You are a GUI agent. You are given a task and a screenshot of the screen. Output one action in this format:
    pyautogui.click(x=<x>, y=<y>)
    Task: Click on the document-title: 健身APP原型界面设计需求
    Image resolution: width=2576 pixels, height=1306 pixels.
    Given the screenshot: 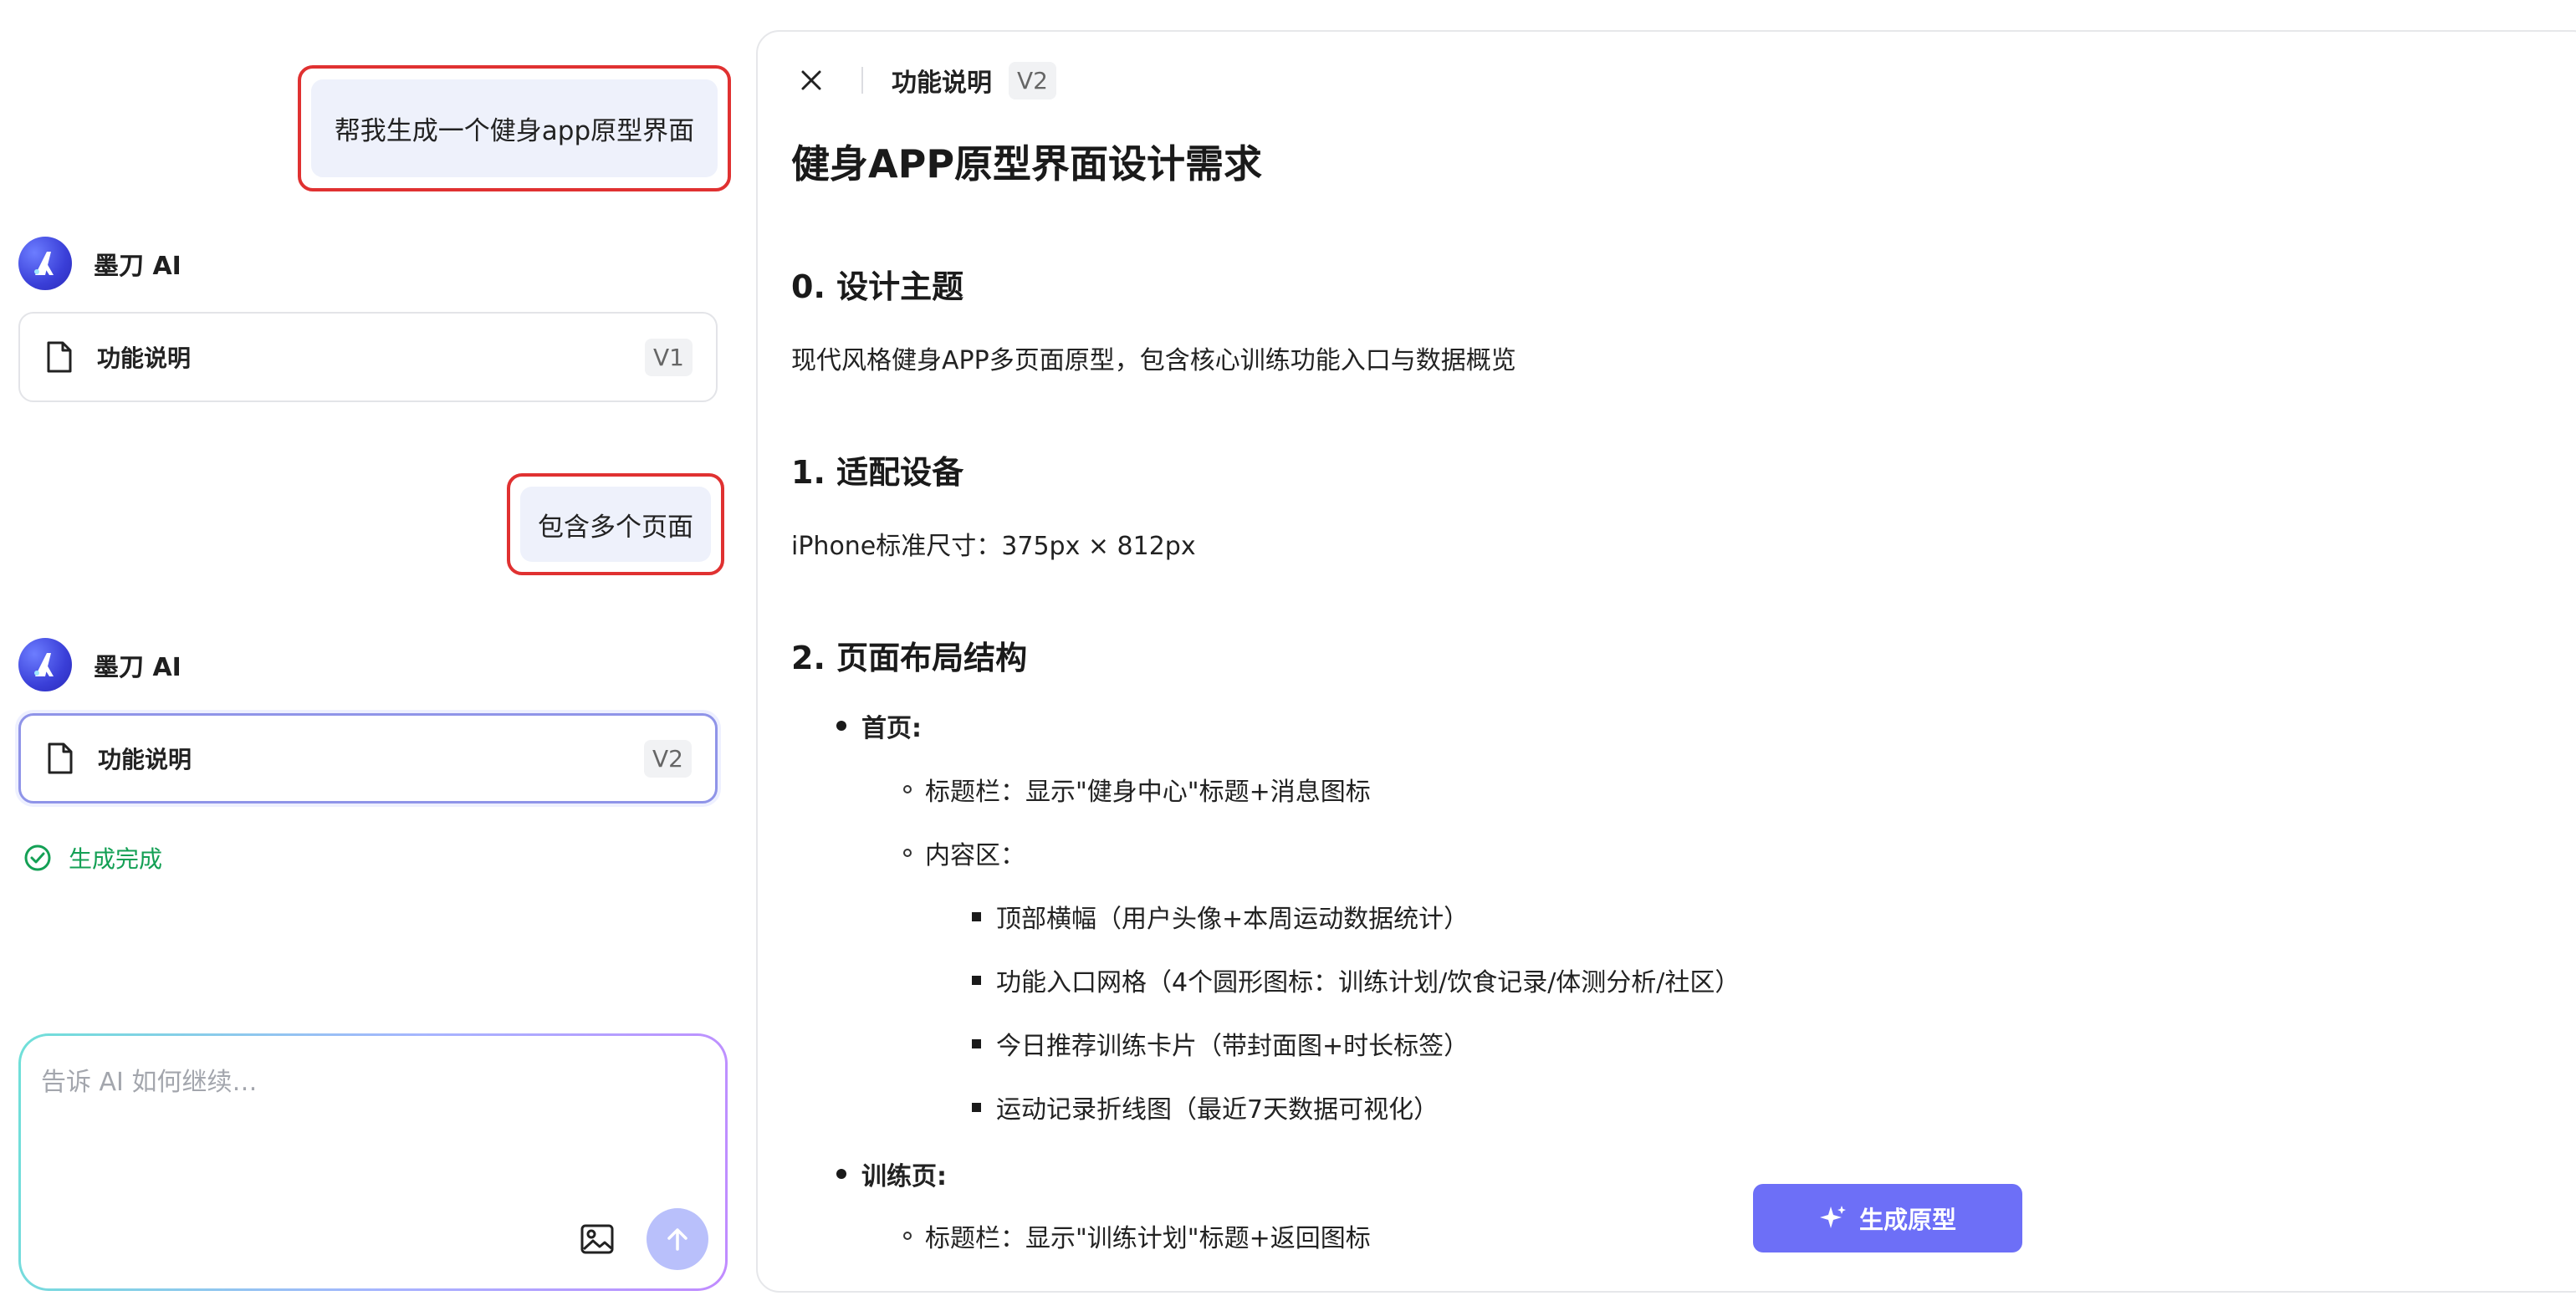 What is the action you would take?
    pyautogui.click(x=1027, y=164)
    